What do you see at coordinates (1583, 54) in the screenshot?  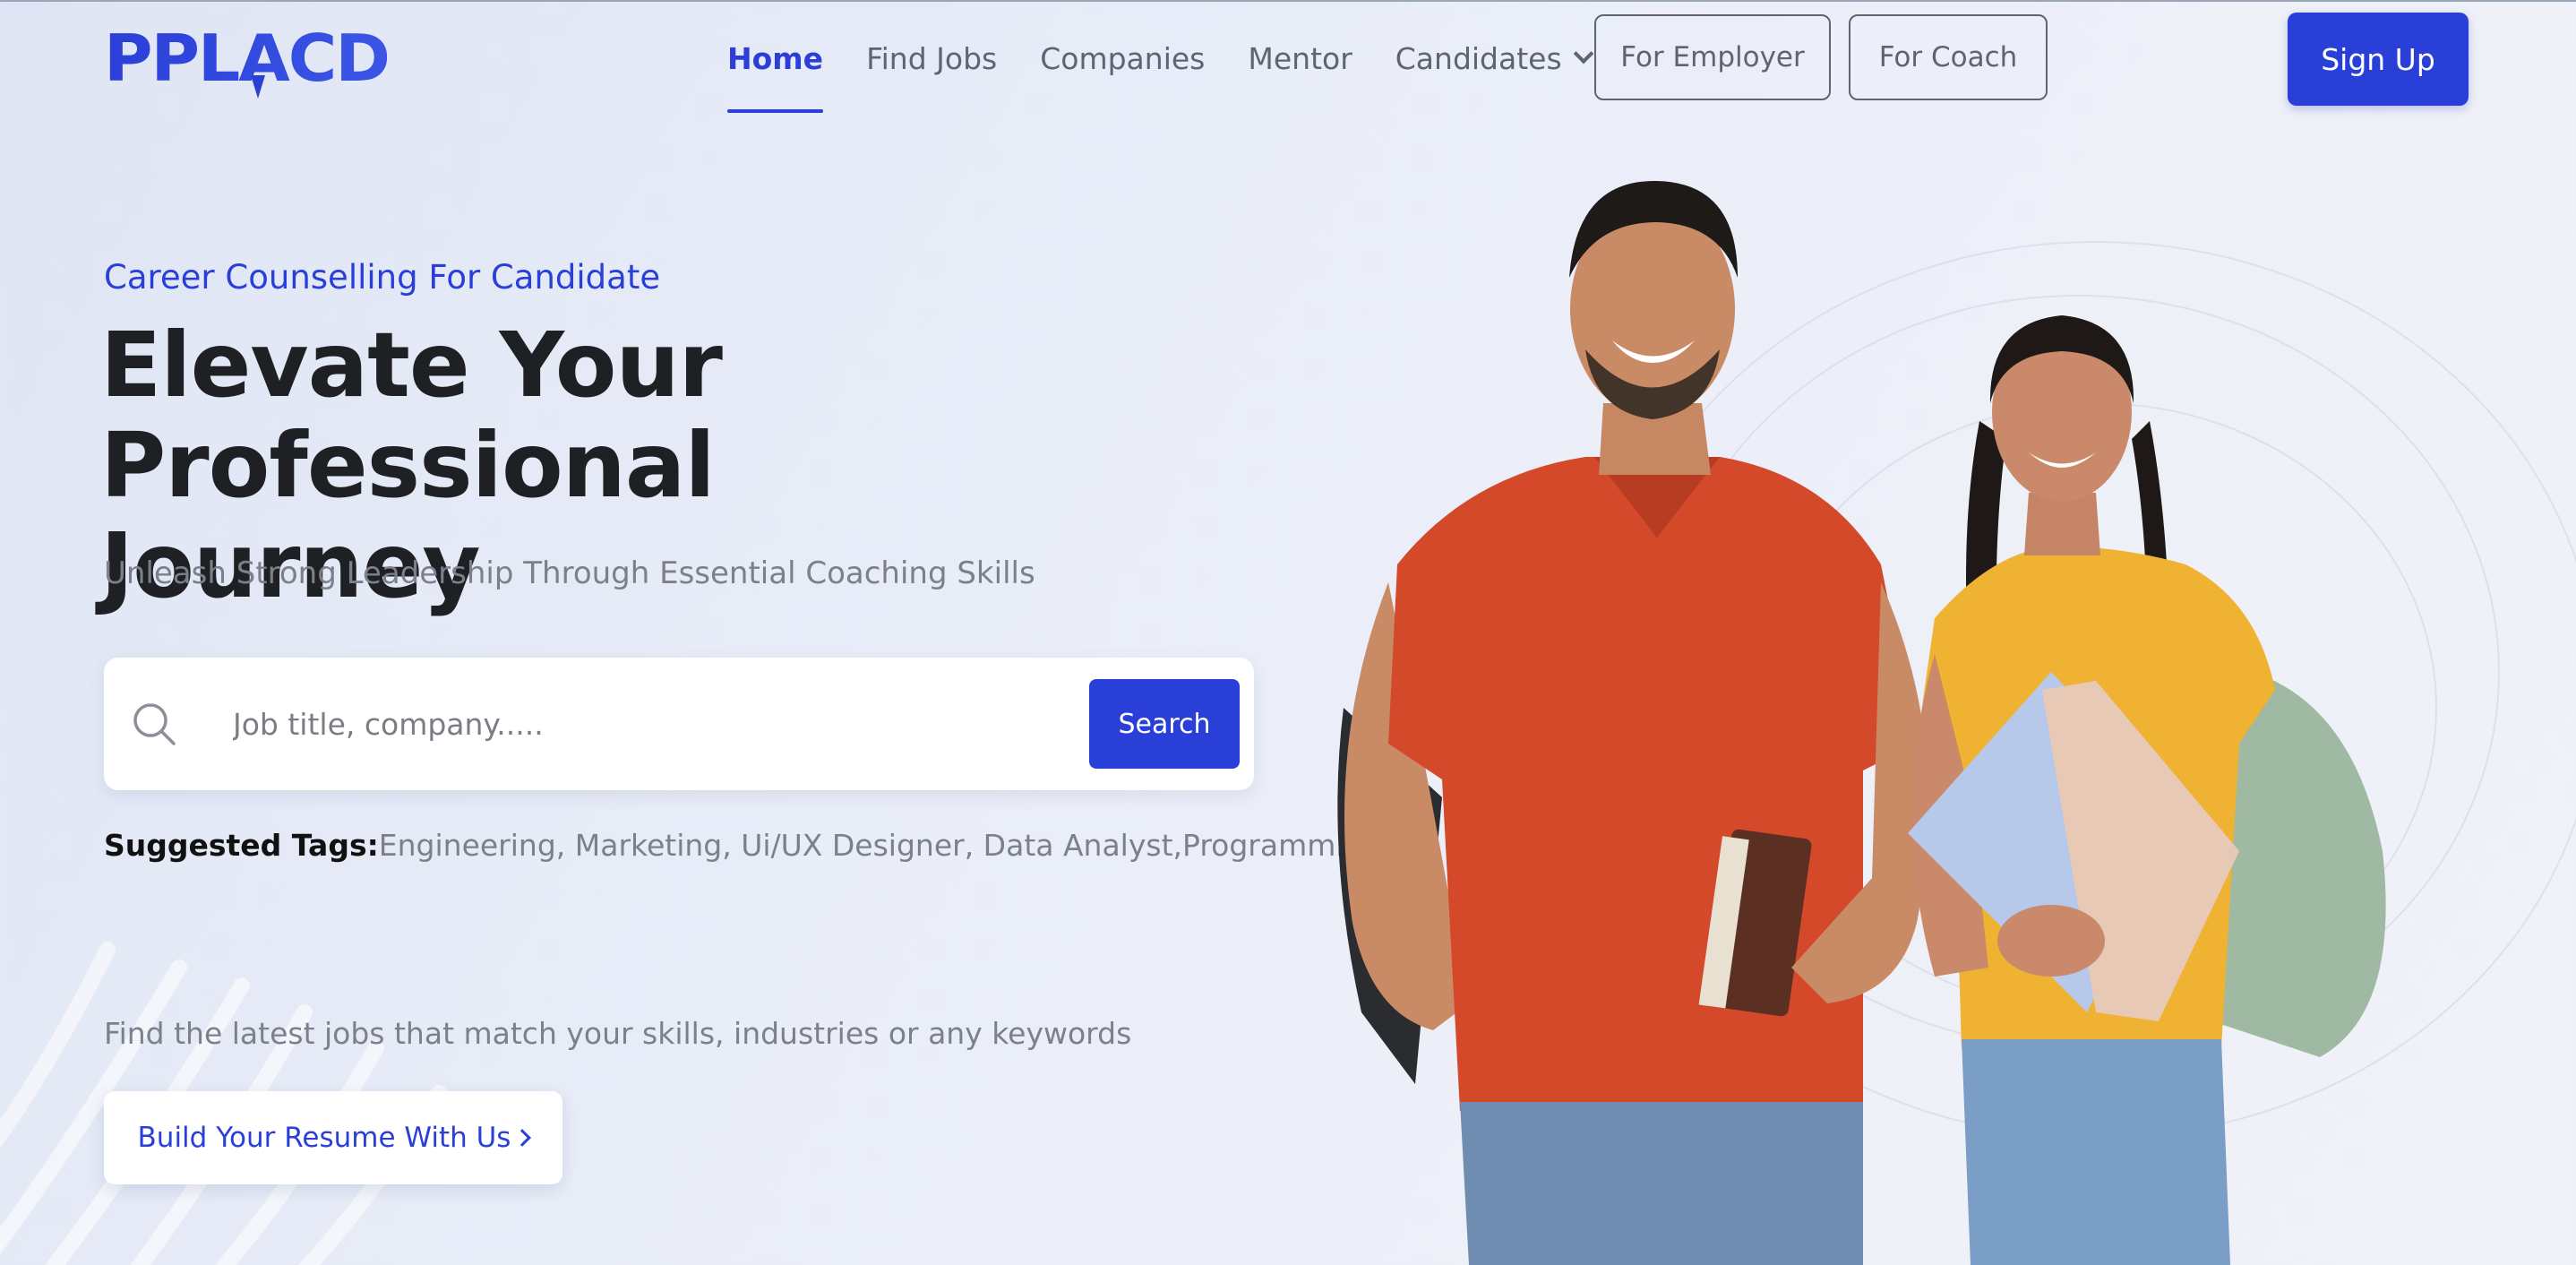 I see `chevron-down-icon` at bounding box center [1583, 54].